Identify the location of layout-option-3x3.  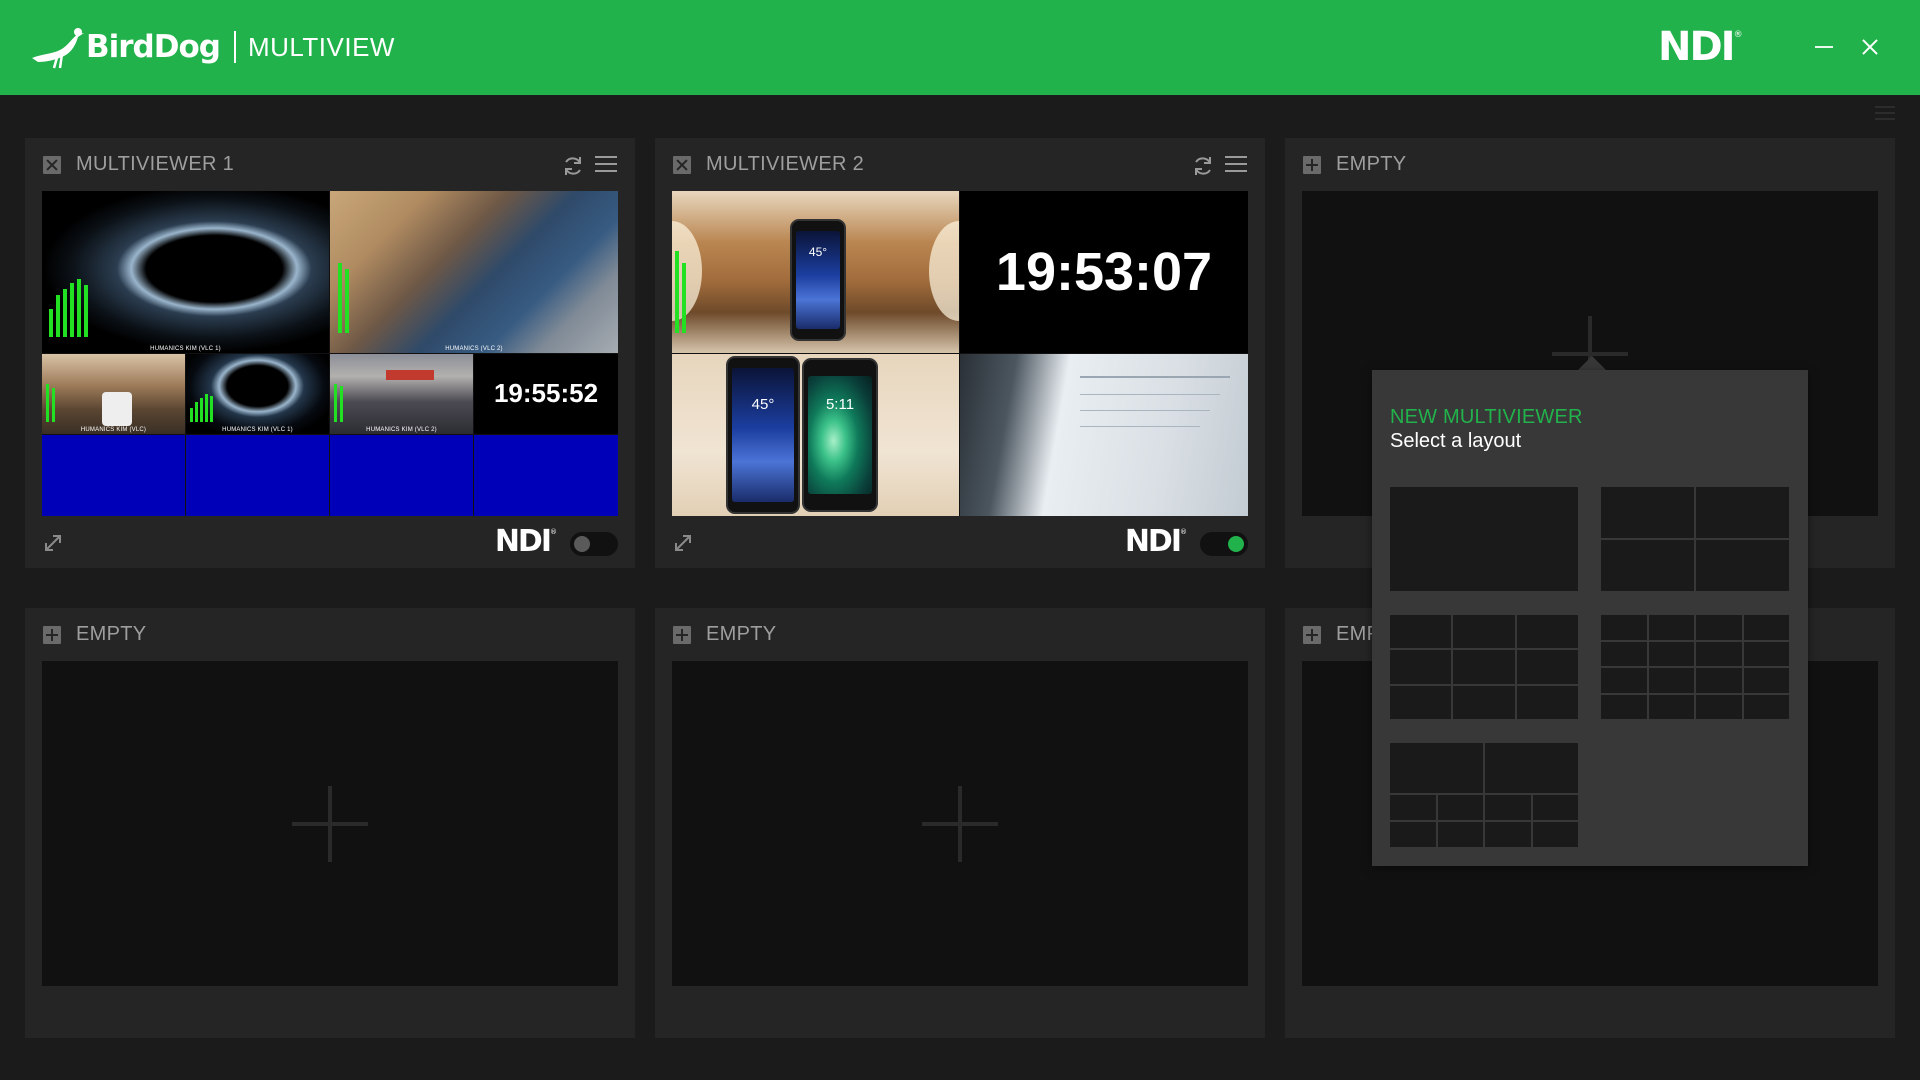
(1484, 667).